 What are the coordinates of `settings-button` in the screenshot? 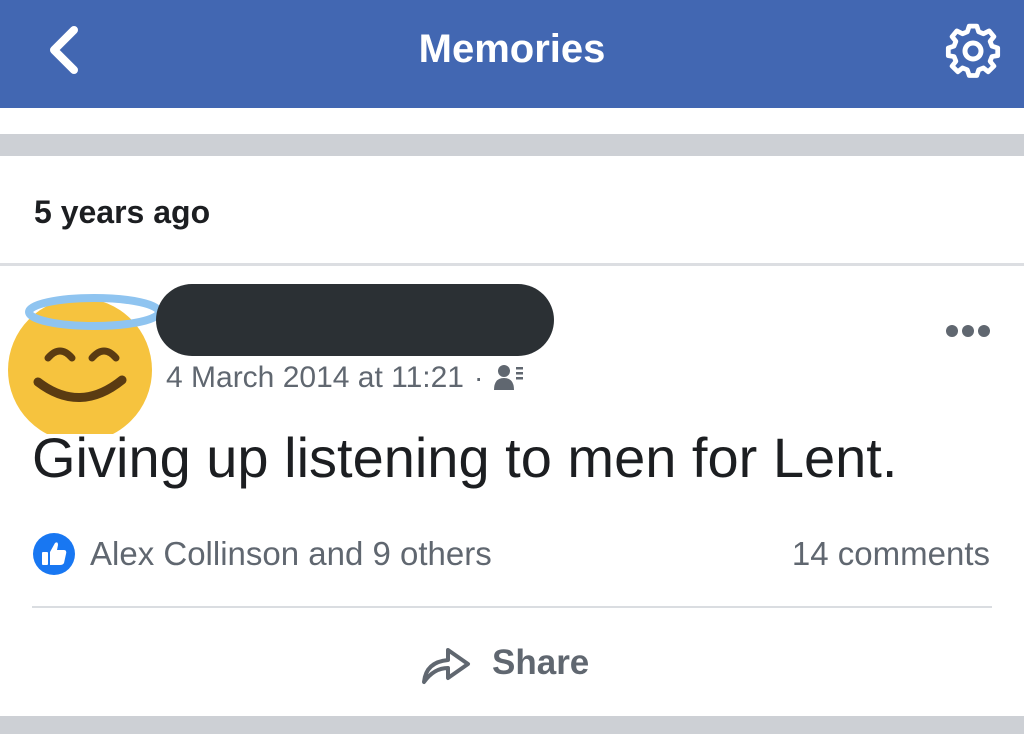 It's located at (973, 51).